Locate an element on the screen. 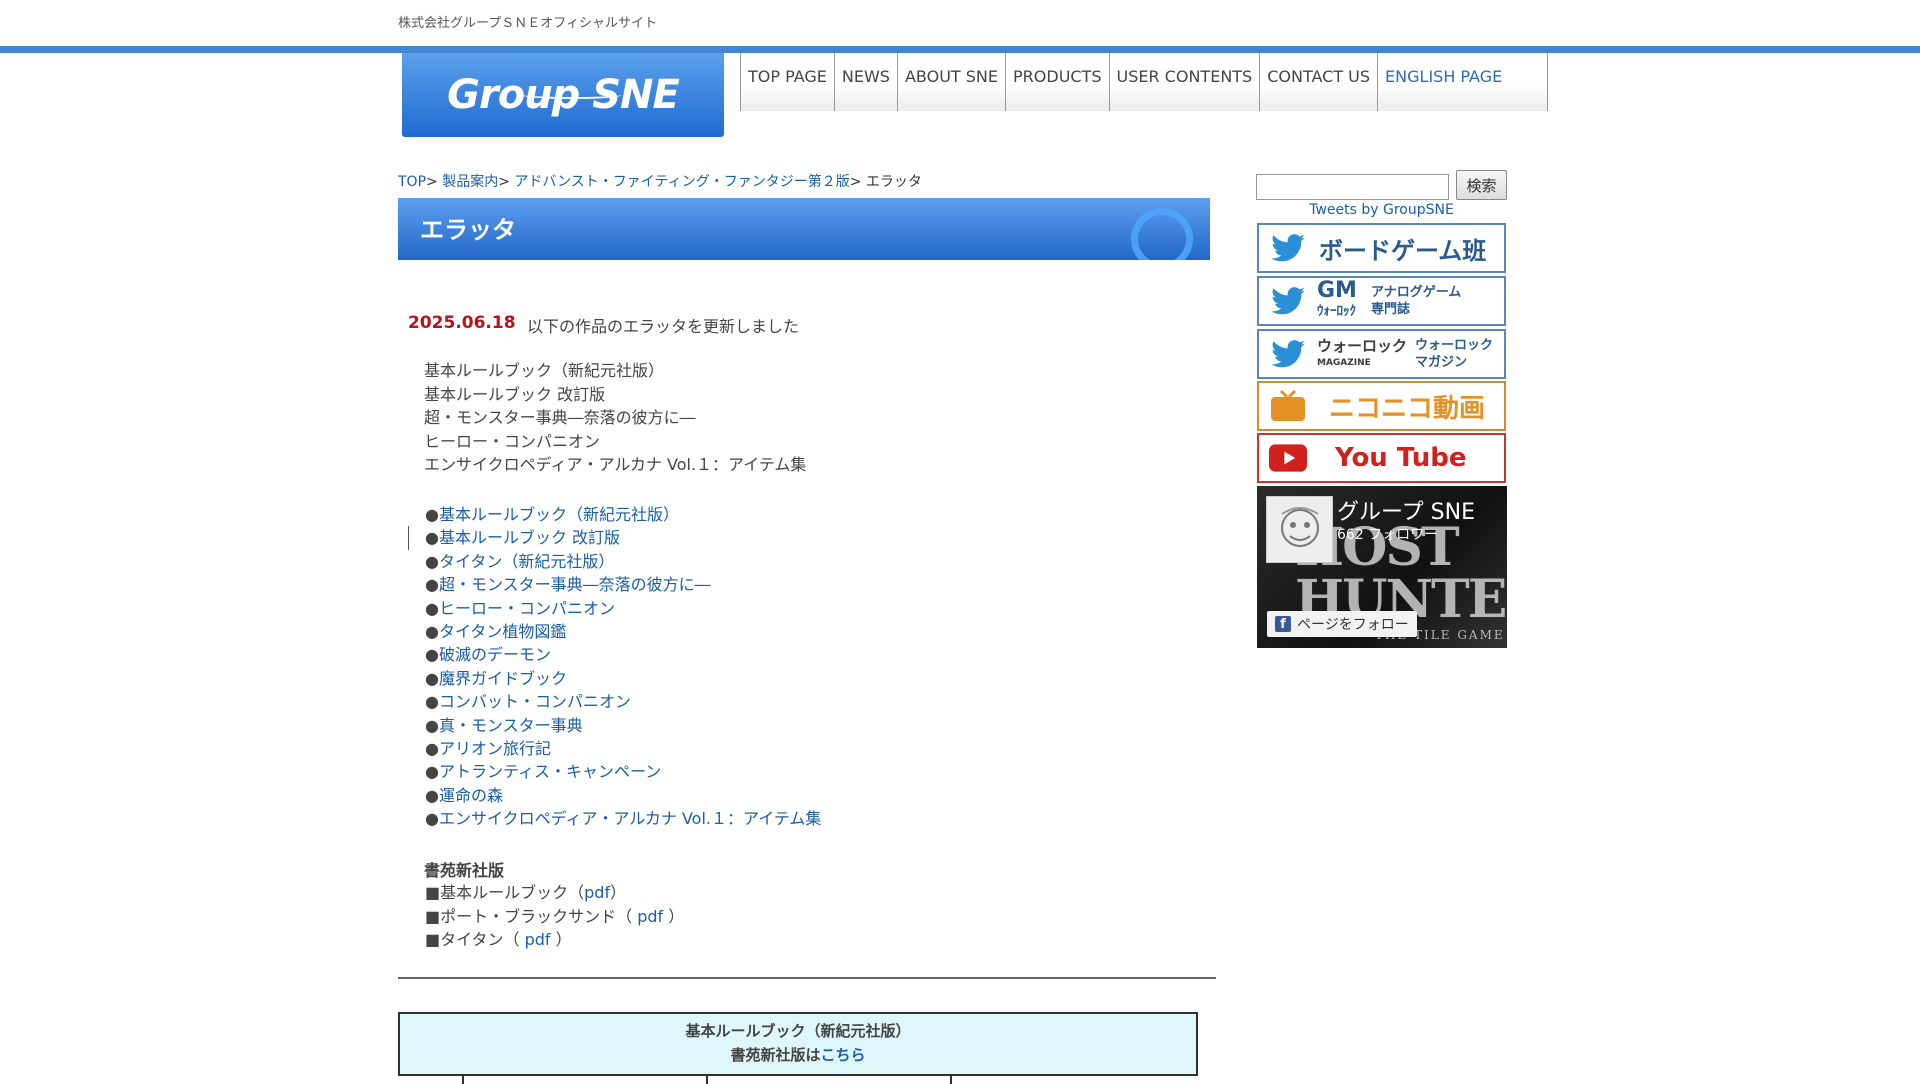  search-button: 検索 is located at coordinates (1481, 185).